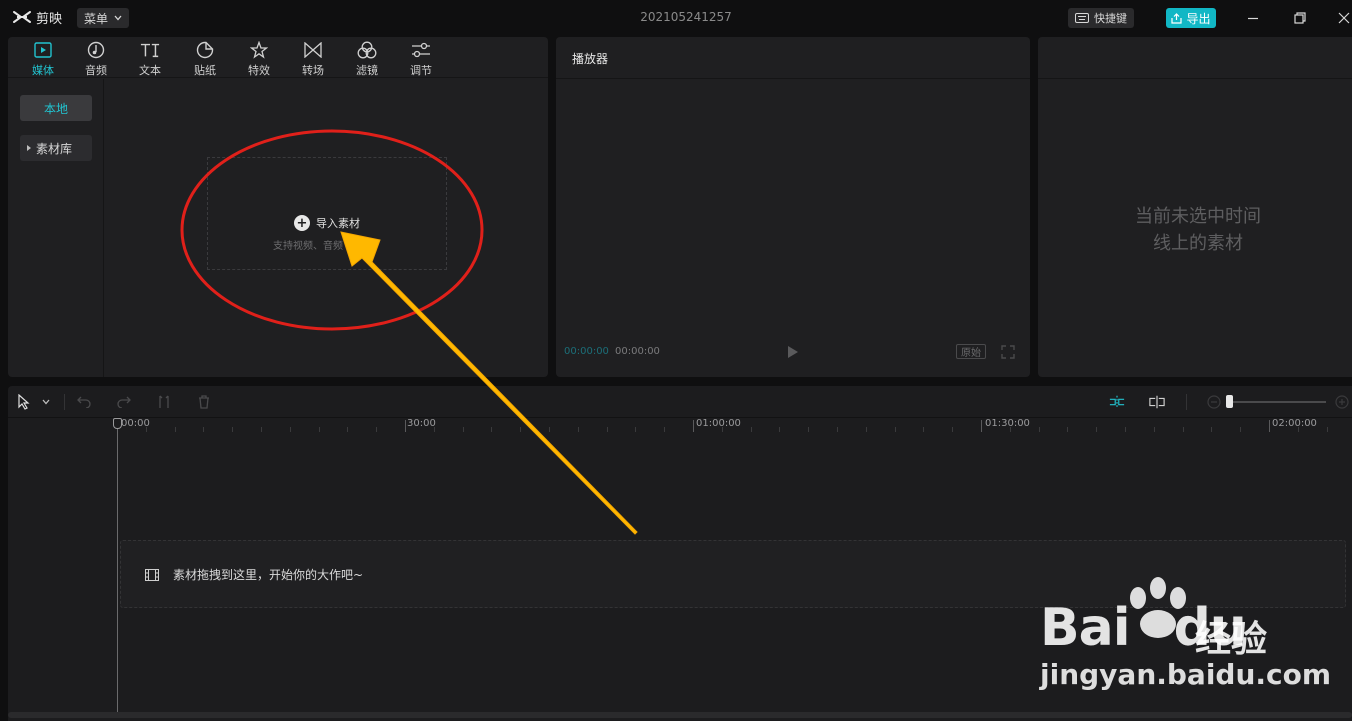 Image resolution: width=1352 pixels, height=721 pixels. I want to click on timeline-scrollbar, so click(680, 715).